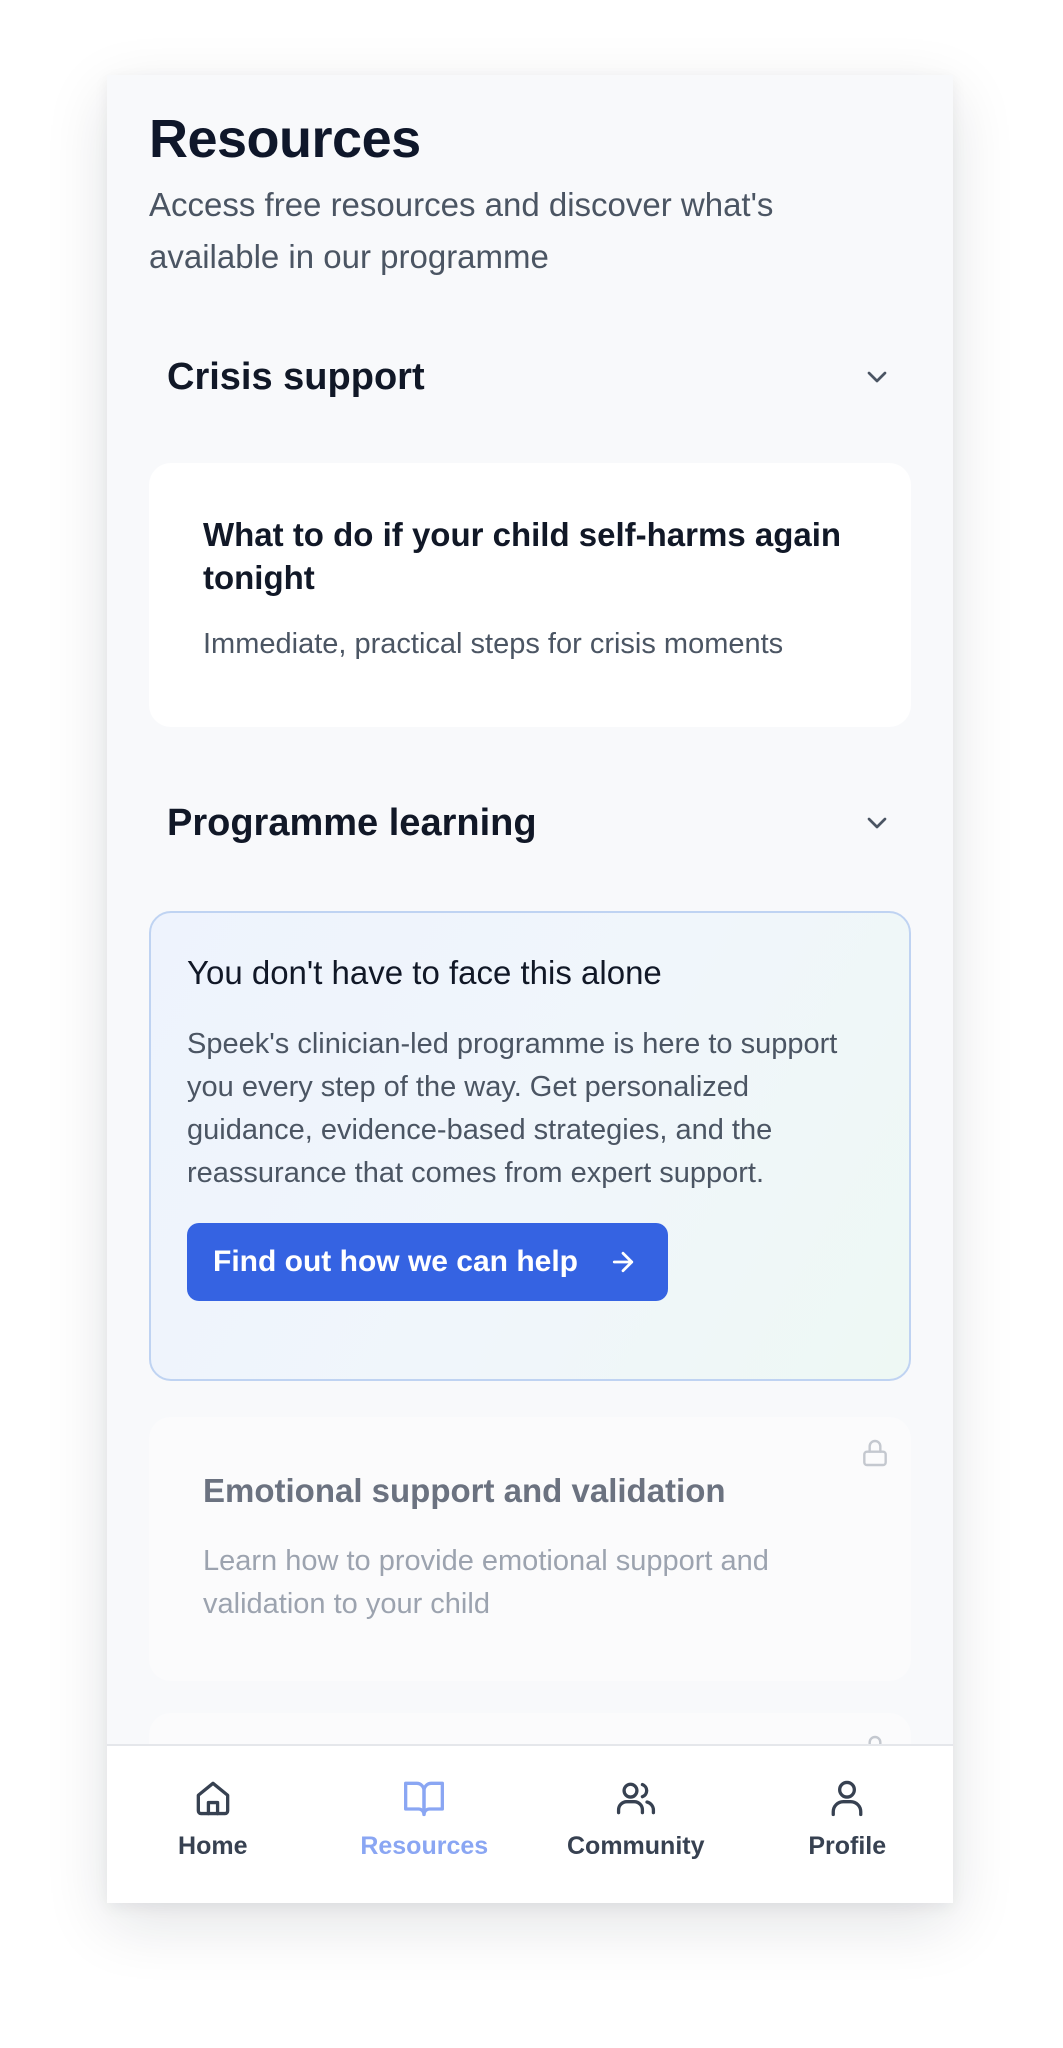 Image resolution: width=1063 pixels, height=2048 pixels. What do you see at coordinates (352, 822) in the screenshot?
I see `section-title: Programme learning` at bounding box center [352, 822].